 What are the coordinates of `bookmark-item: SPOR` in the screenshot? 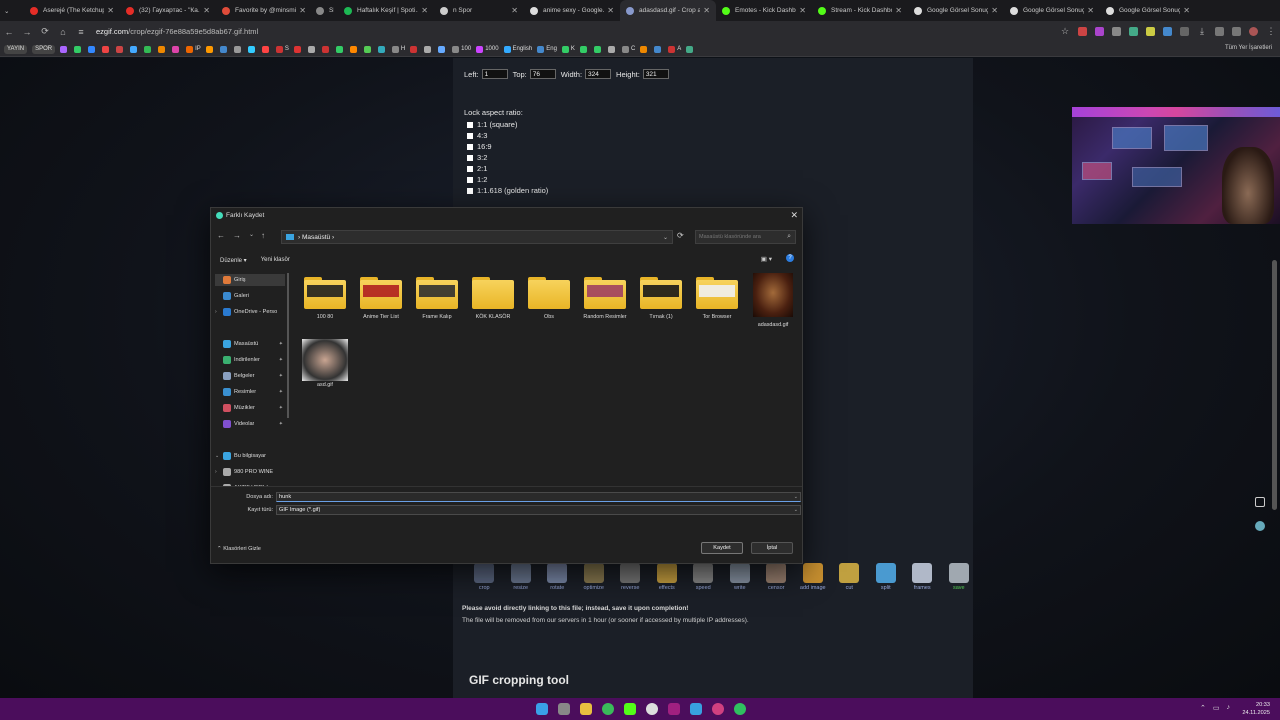 It's located at (44, 49).